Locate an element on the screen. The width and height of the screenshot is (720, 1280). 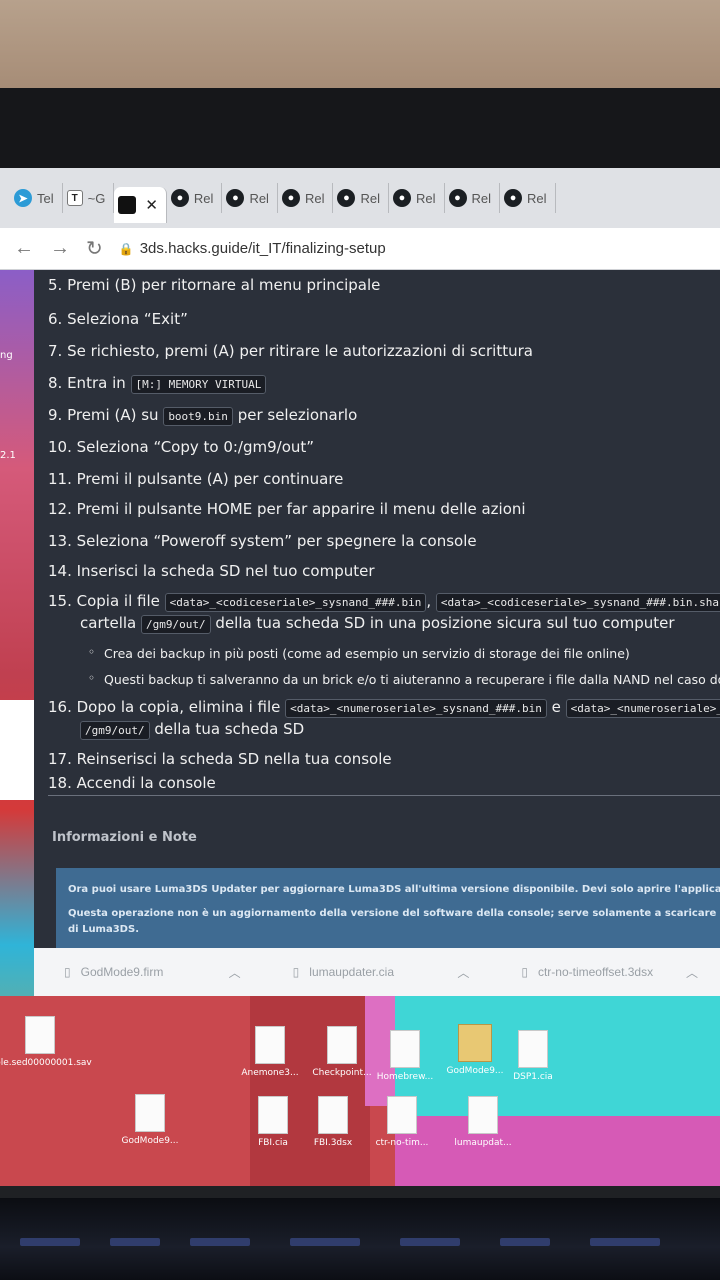
download-item: ▯ GodMode9.firm ︿ is located at coordinates (148, 972).